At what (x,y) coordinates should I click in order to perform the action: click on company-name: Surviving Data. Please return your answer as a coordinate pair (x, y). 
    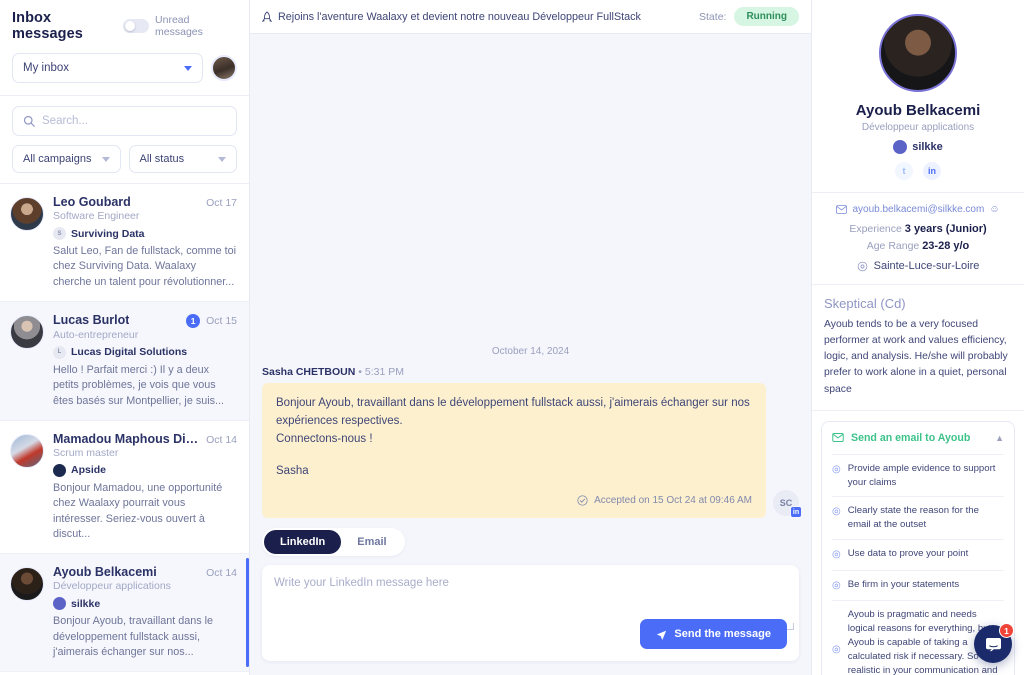
    Looking at the image, I should click on (108, 233).